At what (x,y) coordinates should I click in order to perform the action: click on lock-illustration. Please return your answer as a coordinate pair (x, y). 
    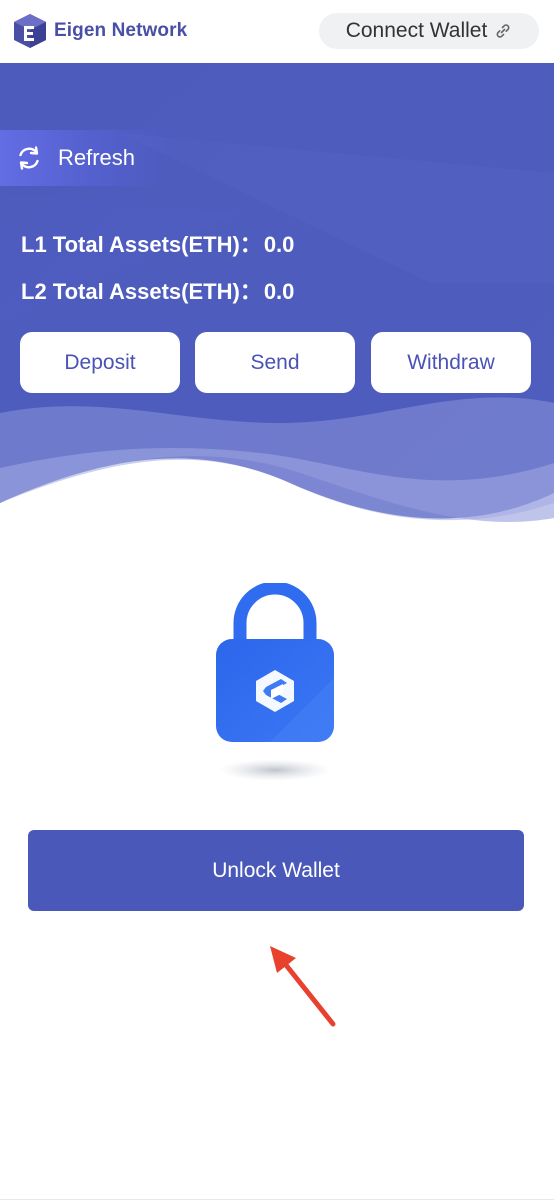
    Looking at the image, I should click on (275, 683).